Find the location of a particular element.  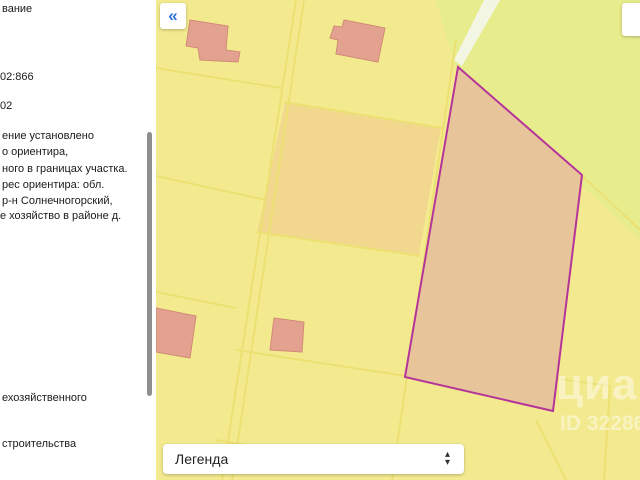

info-line: строительства is located at coordinates (39, 444).